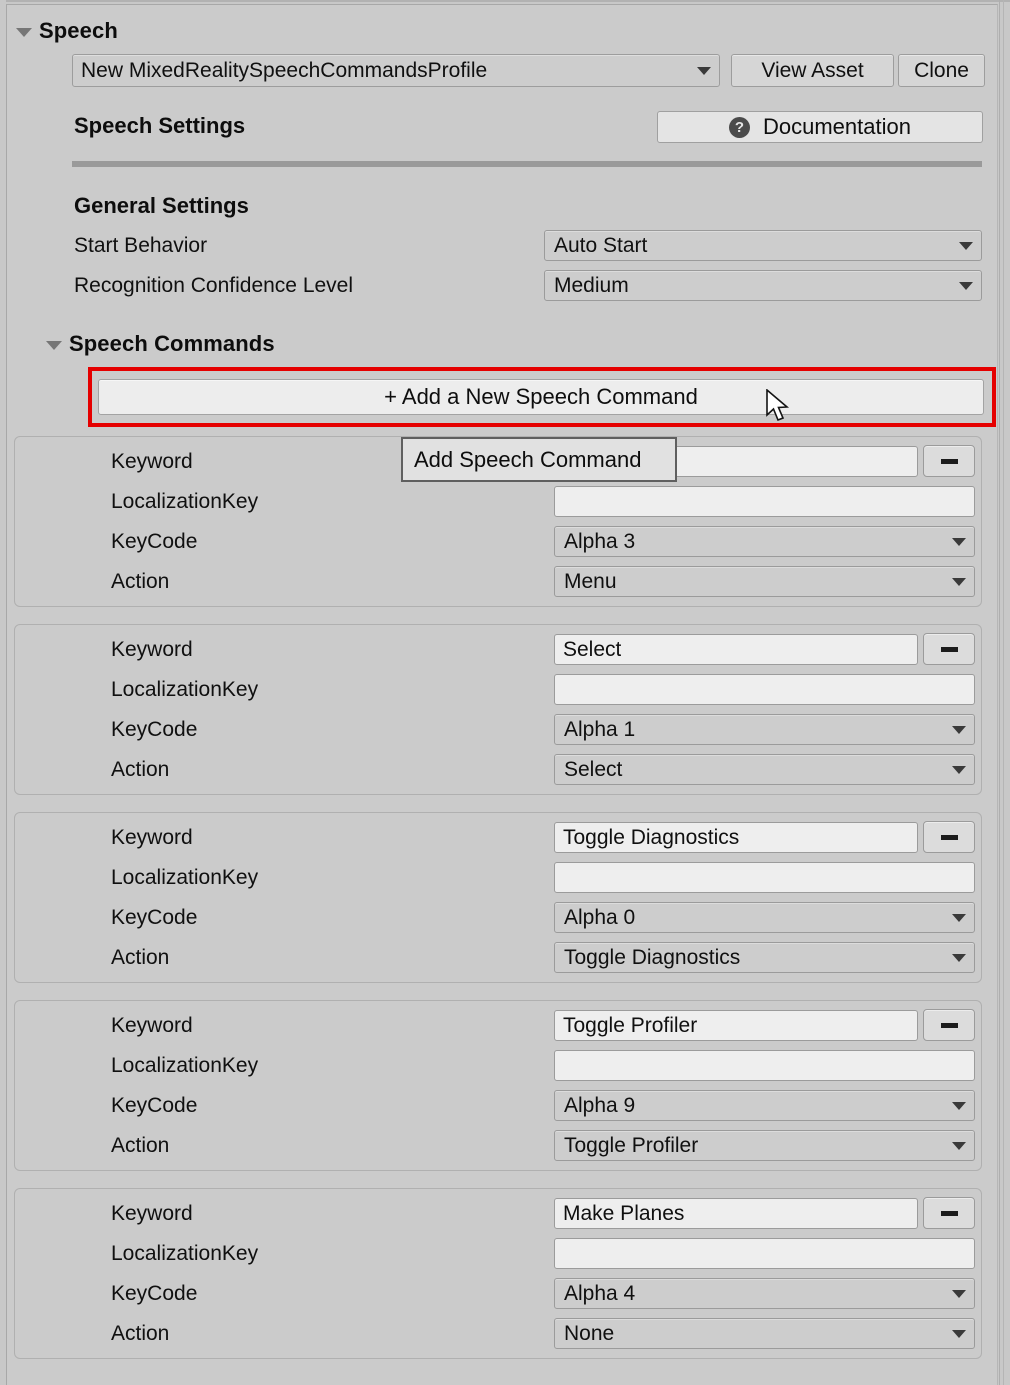  What do you see at coordinates (999, 692) in the screenshot?
I see `panel-right-divider` at bounding box center [999, 692].